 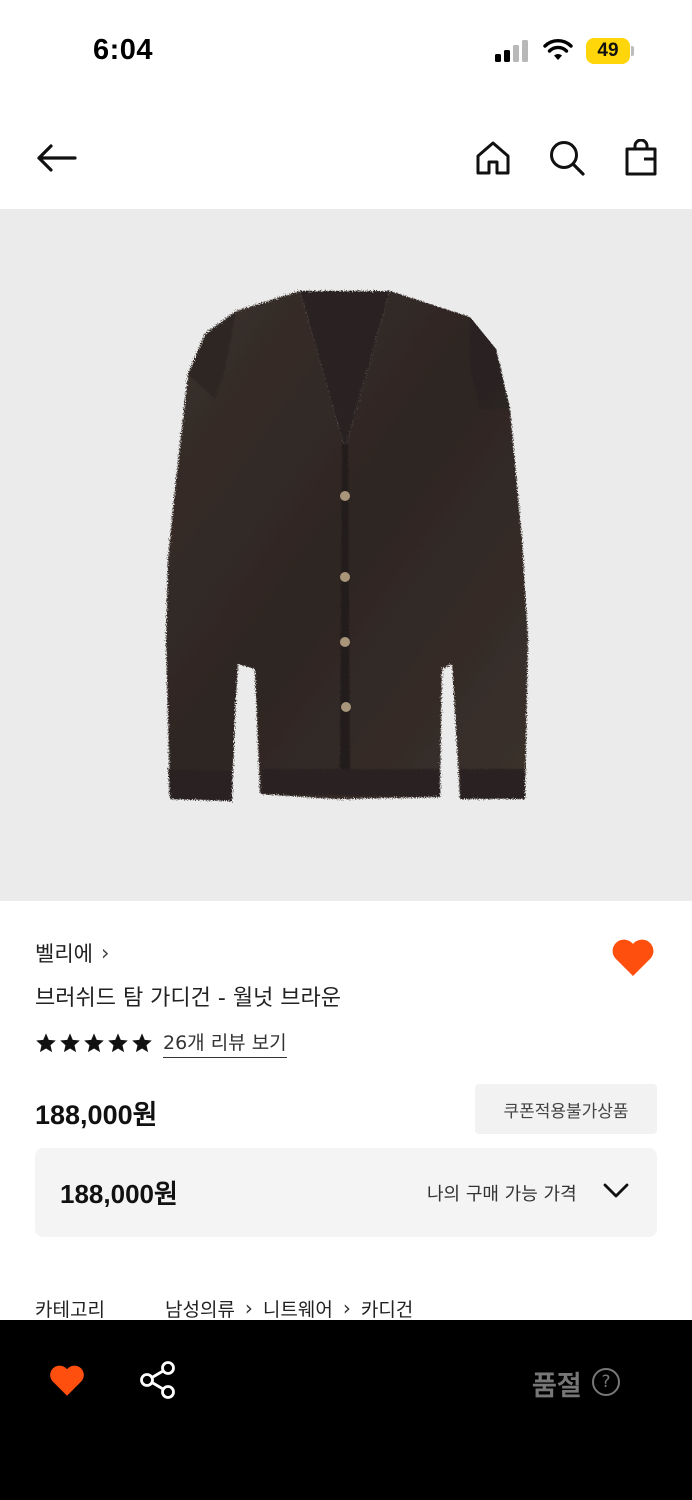 I want to click on brand-name: 벨리에, so click(x=64, y=954).